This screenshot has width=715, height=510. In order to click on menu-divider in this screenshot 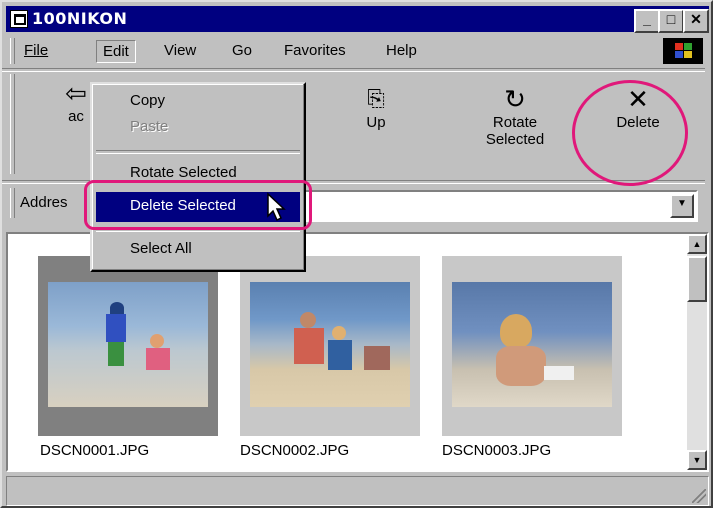, I will do `click(198, 152)`.